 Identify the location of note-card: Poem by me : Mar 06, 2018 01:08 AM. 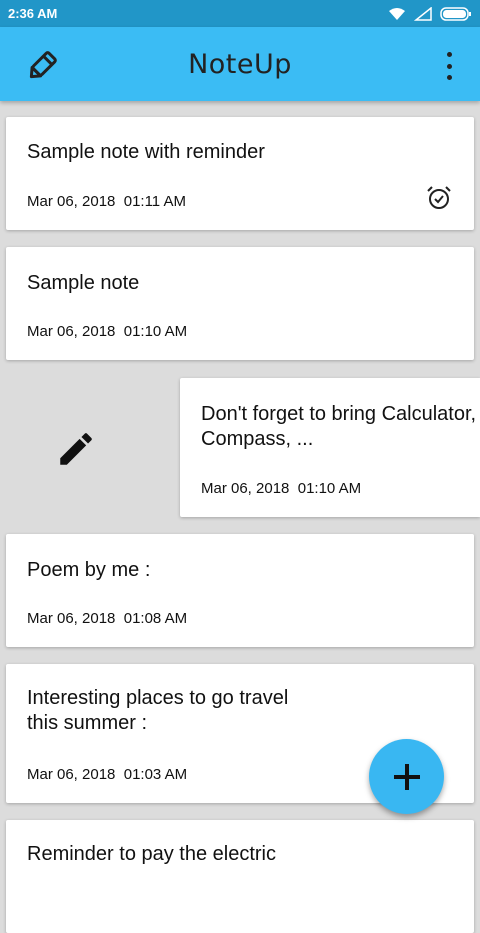
(240, 590).